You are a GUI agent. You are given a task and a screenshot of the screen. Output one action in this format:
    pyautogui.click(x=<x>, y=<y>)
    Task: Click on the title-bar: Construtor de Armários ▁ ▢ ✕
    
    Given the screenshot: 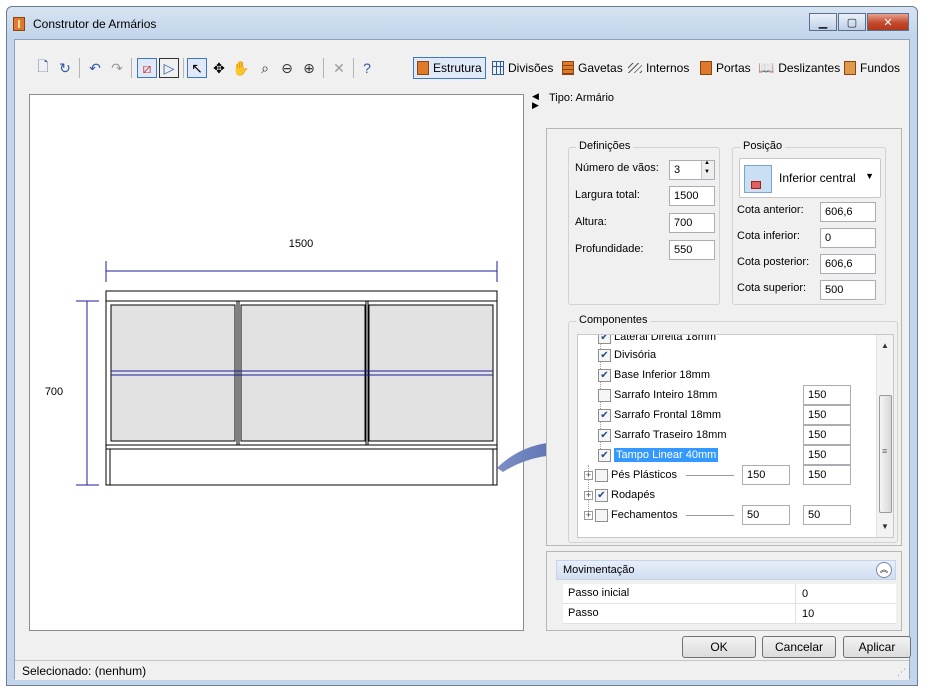 What is the action you would take?
    pyautogui.click(x=462, y=23)
    